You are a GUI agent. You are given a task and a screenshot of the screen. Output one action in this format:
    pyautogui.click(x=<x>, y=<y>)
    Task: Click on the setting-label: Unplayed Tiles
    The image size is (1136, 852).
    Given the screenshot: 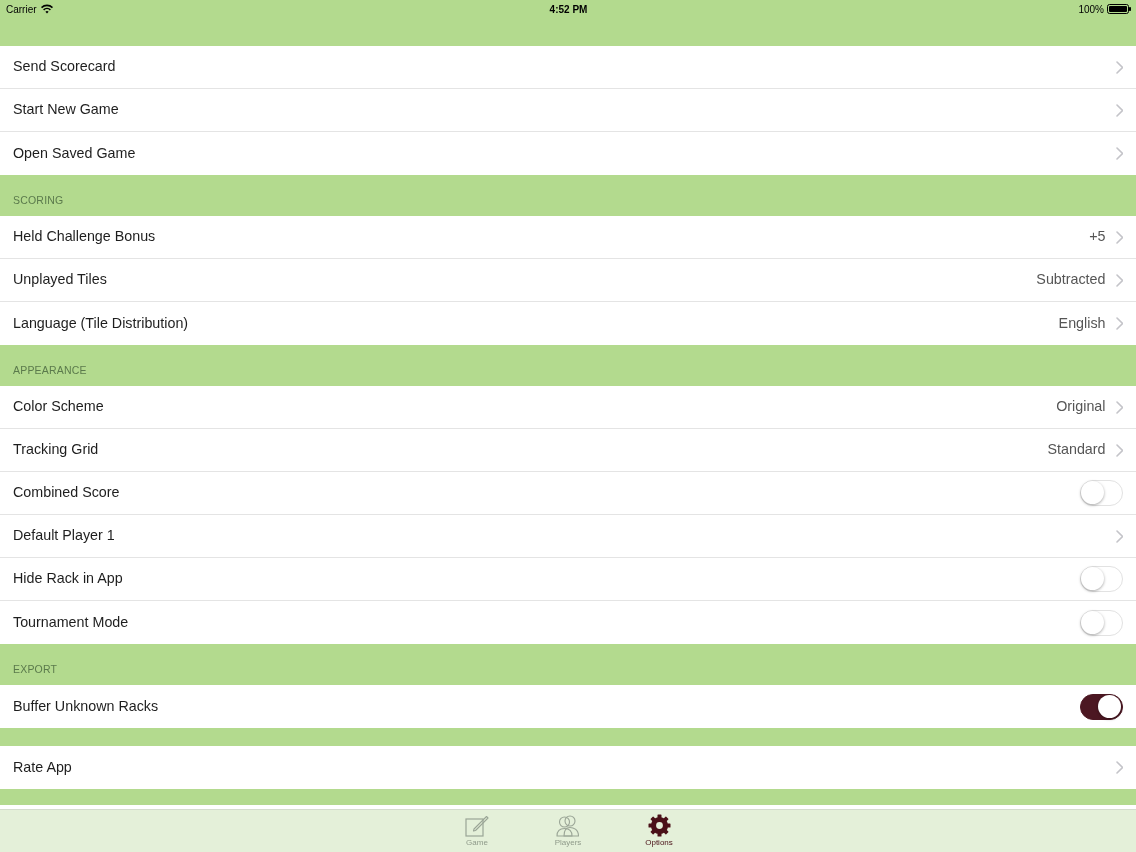 What is the action you would take?
    pyautogui.click(x=60, y=280)
    